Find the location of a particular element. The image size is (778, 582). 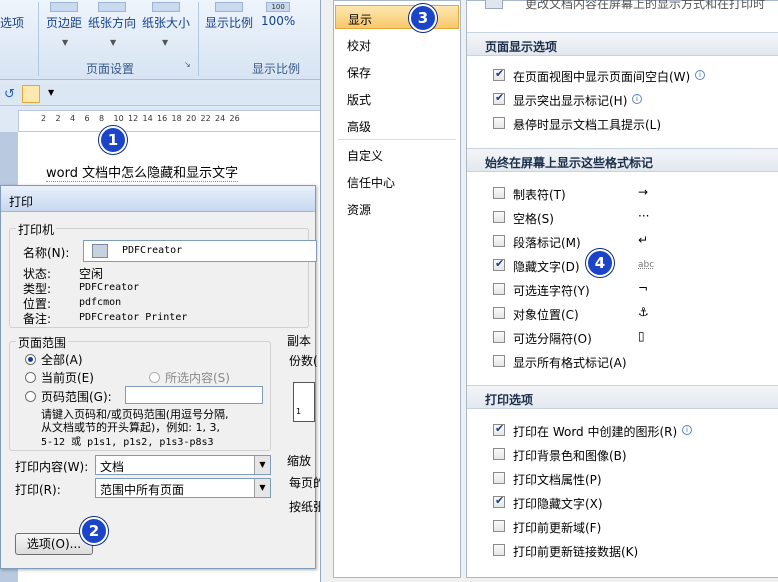

print-pages-value: 范围中所有页面 is located at coordinates (142, 490).